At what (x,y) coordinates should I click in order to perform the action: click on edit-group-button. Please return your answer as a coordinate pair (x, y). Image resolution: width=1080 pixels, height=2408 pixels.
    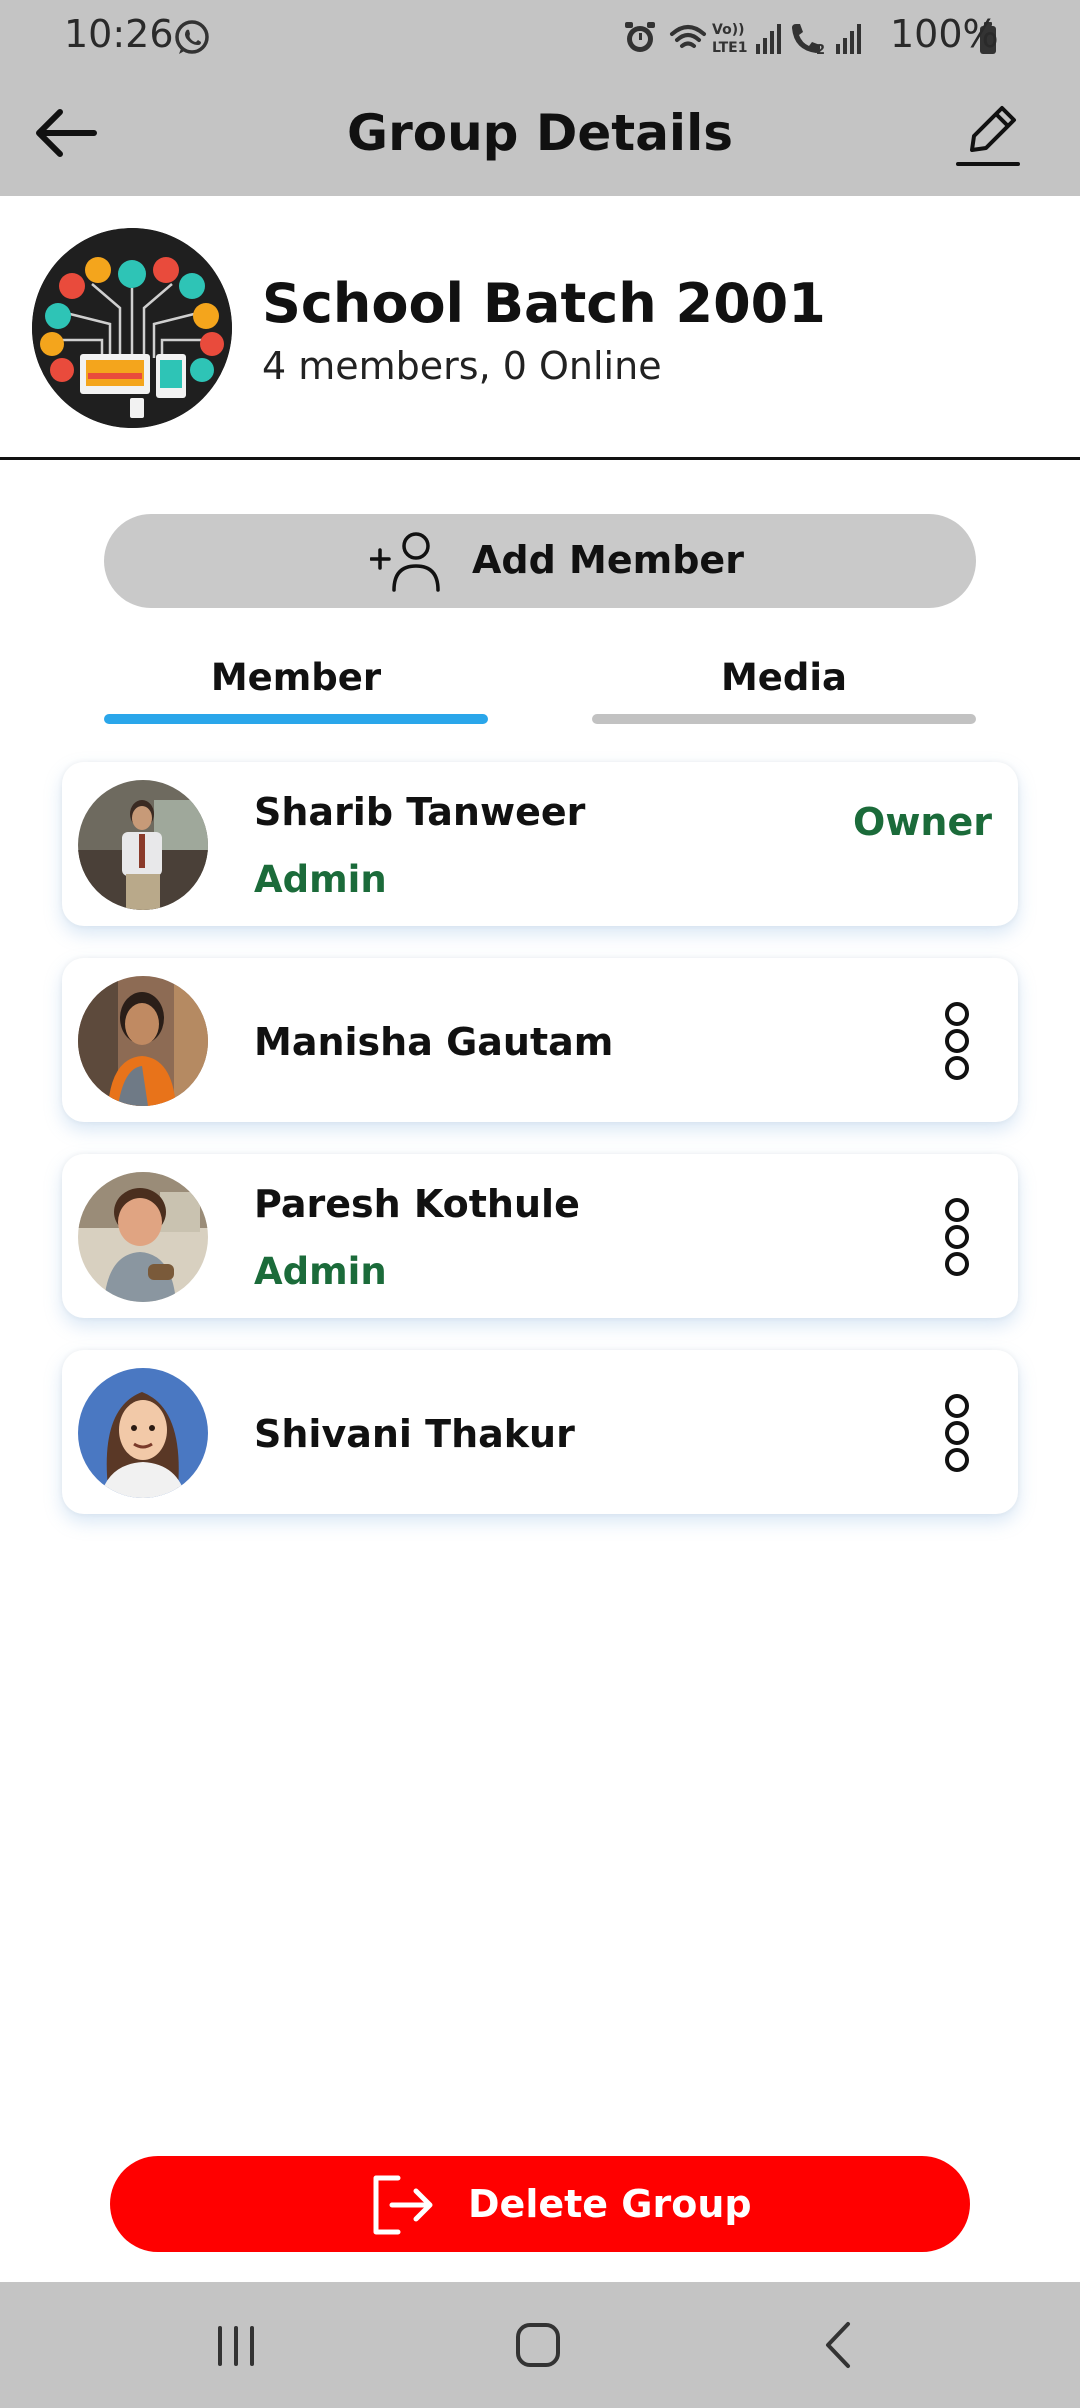
    Looking at the image, I should click on (988, 134).